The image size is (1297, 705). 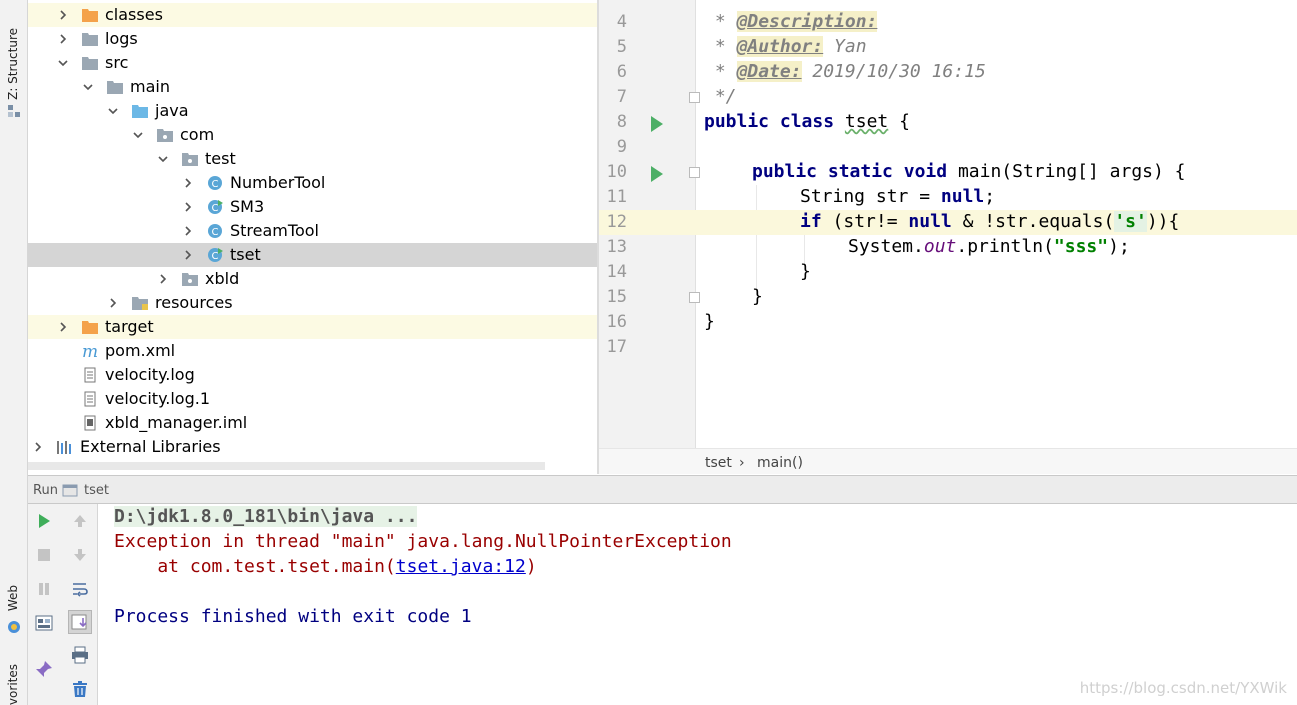 What do you see at coordinates (948, 461) in the screenshot?
I see `breadcrumb: tset › main()` at bounding box center [948, 461].